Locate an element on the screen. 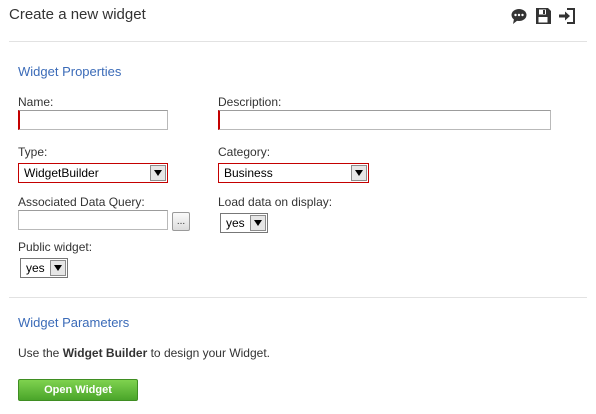 The image size is (596, 414). widget-builder-emphasis: Widget Builder is located at coordinates (105, 353).